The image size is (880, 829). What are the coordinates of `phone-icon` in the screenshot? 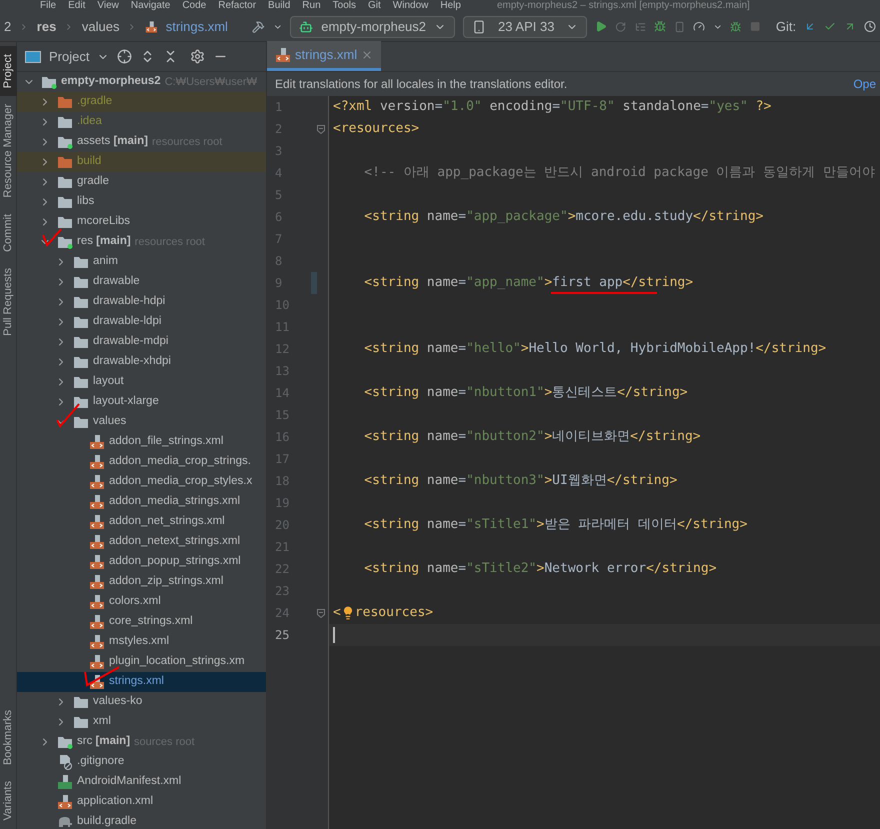 It's located at (679, 27).